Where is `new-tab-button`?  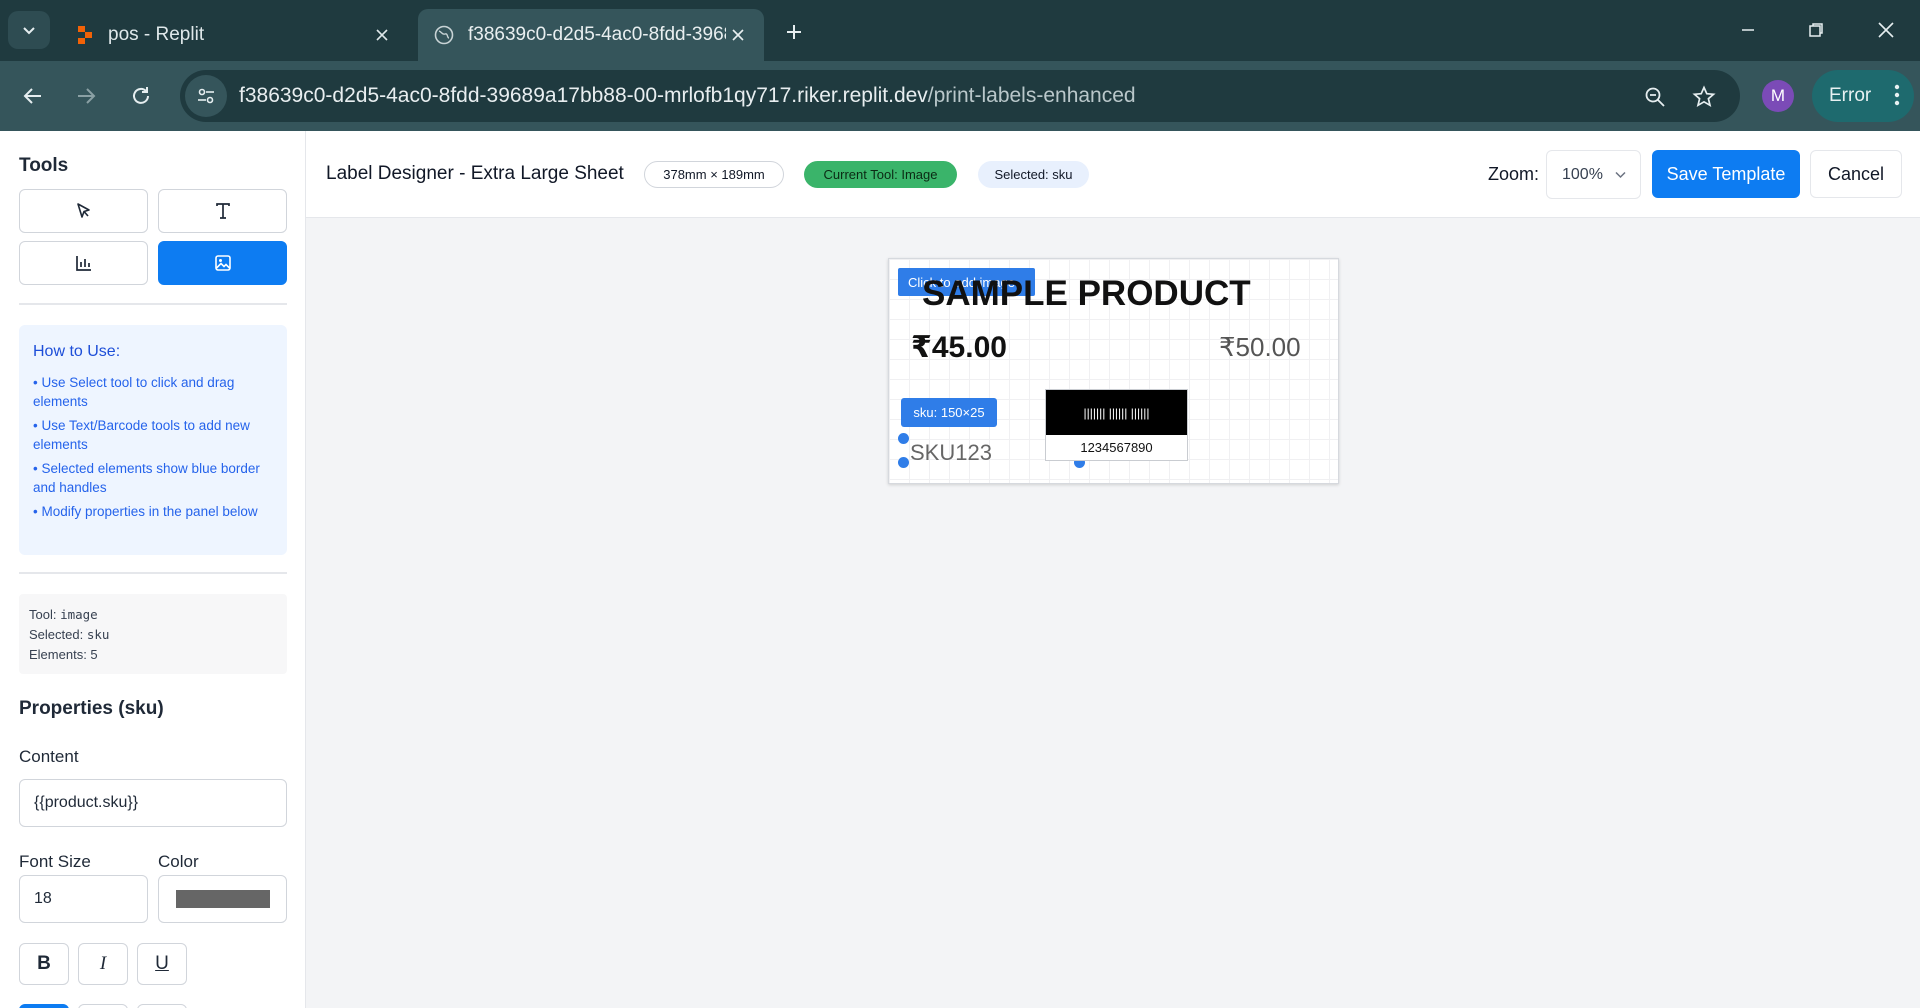 new-tab-button is located at coordinates (794, 32).